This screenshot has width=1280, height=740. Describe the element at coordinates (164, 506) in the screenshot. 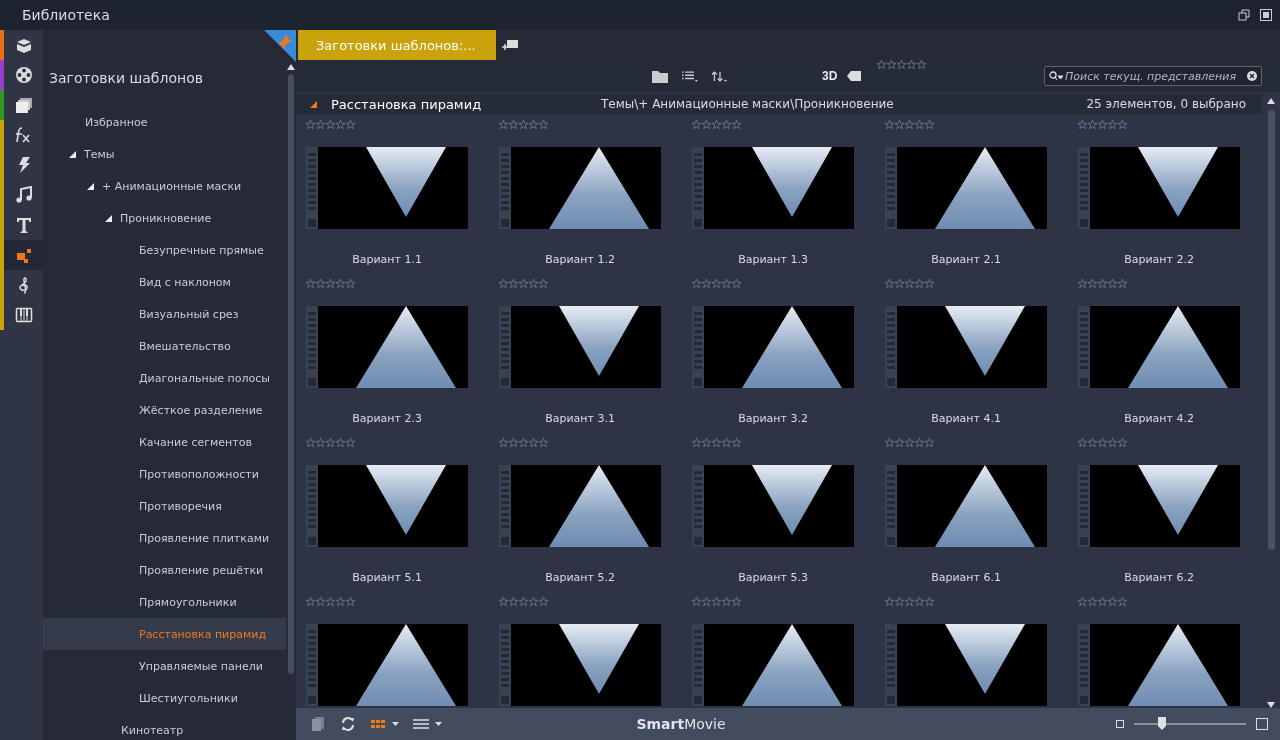

I see `tree-item: Противоречия` at that location.